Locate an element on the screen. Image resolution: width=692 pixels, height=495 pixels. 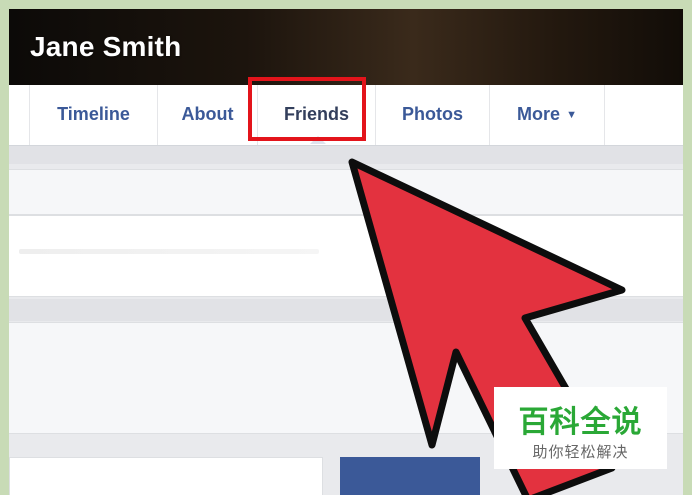
tab-timeline: Timeline is located at coordinates (93, 115).